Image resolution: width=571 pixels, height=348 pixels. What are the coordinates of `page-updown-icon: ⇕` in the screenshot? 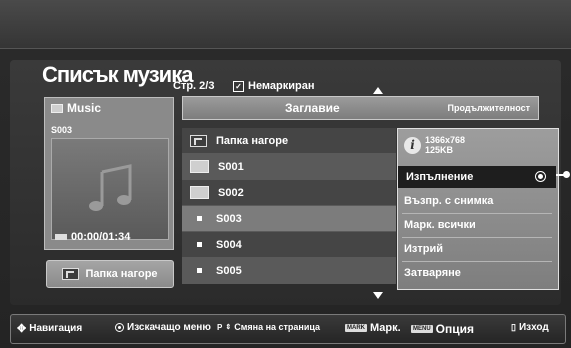 It's located at (228, 327).